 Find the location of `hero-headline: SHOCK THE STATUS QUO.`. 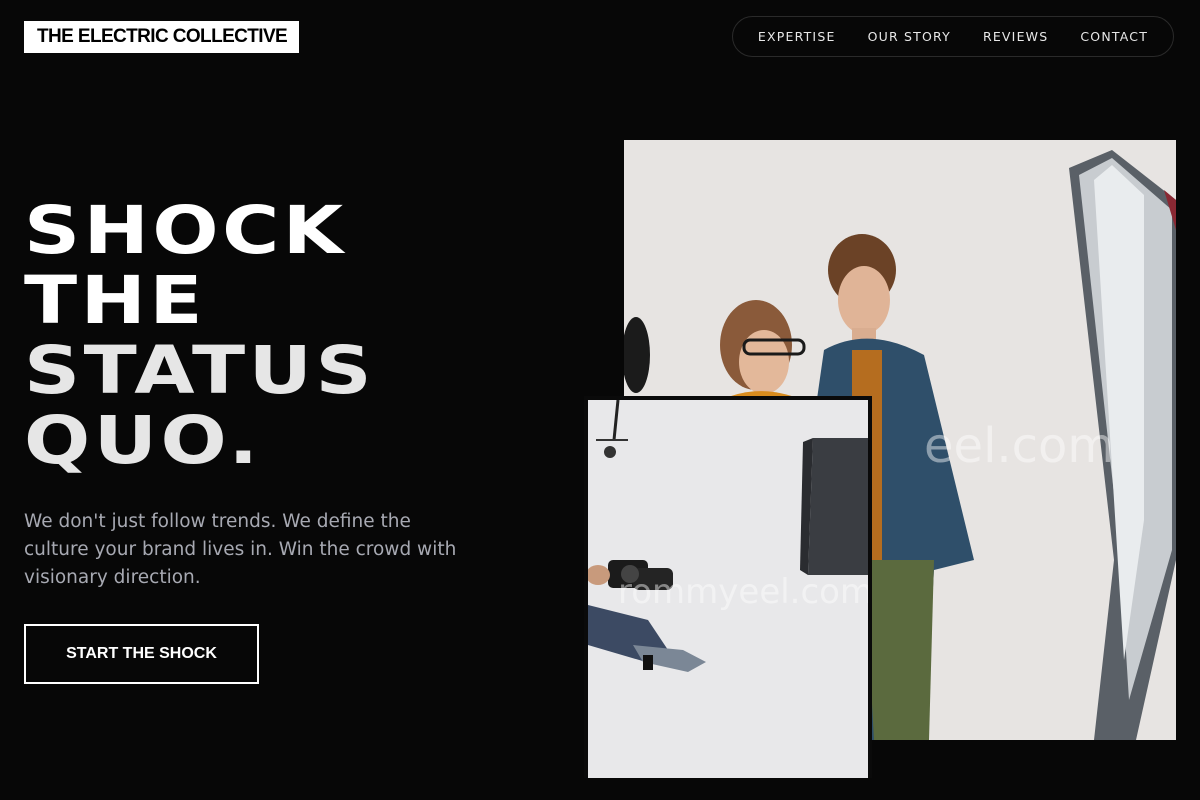

hero-headline: SHOCK THE STATUS QUO. is located at coordinates (199, 336).